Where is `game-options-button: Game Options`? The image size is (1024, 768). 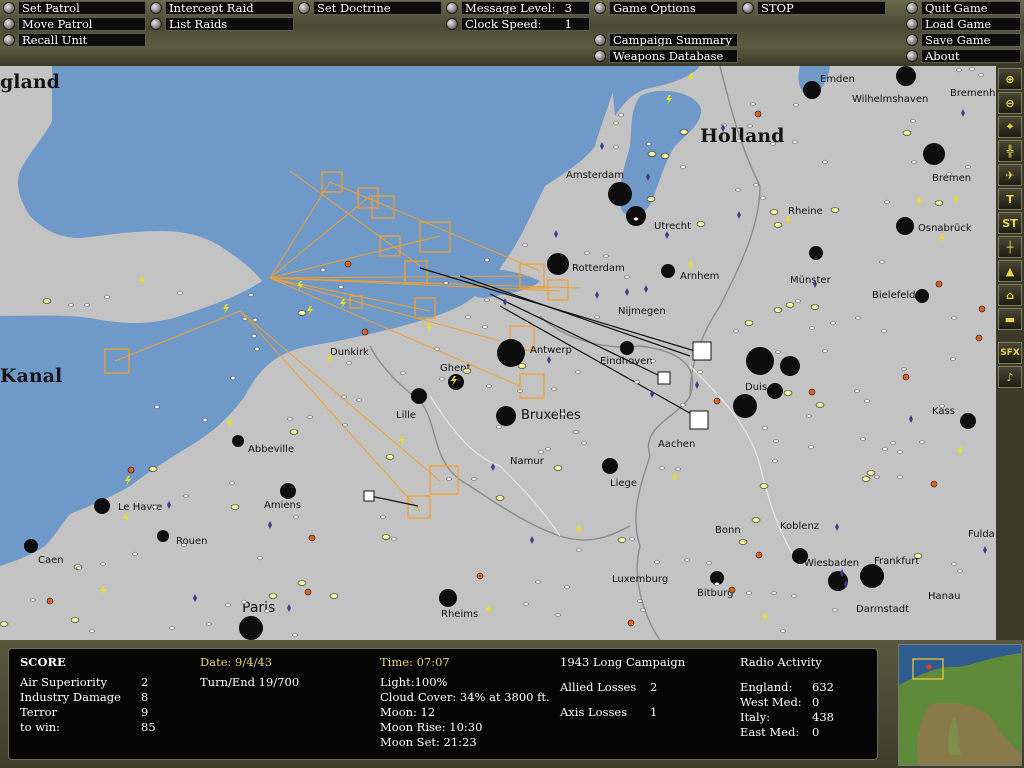 game-options-button: Game Options is located at coordinates (666, 8).